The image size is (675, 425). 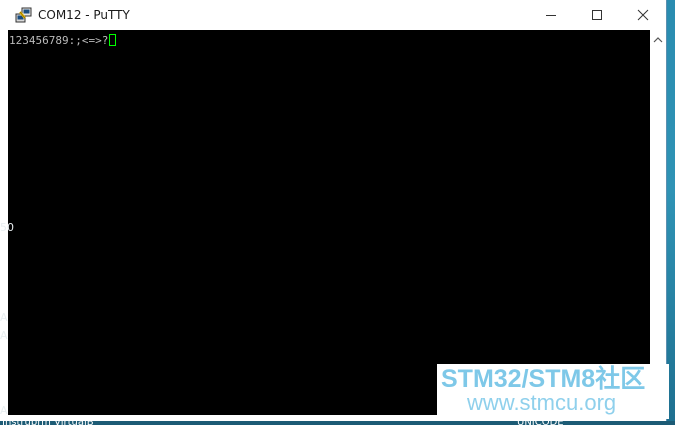 I want to click on close-button, so click(x=643, y=15).